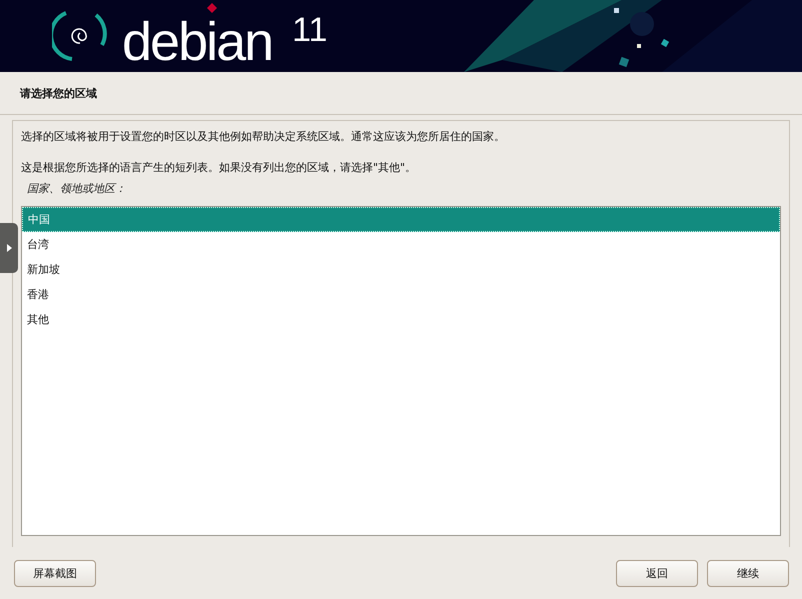 This screenshot has width=802, height=599. I want to click on list-item: 新加坡, so click(401, 269).